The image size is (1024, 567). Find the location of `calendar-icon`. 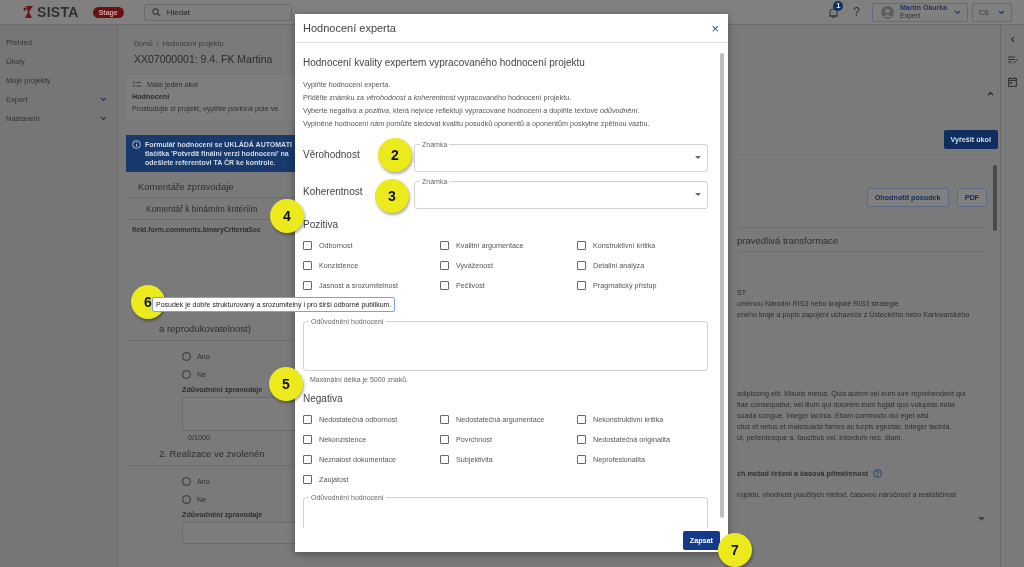

calendar-icon is located at coordinates (1012, 82).